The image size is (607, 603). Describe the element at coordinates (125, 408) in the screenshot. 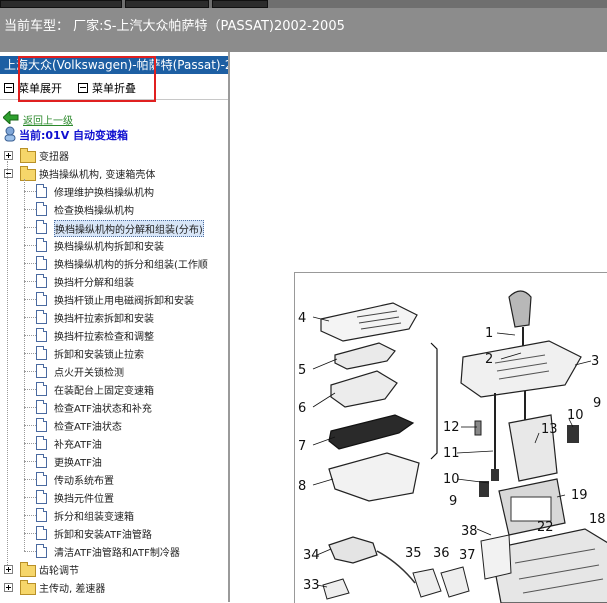

I see `tree-item: 检查ATF油状态和补充` at that location.